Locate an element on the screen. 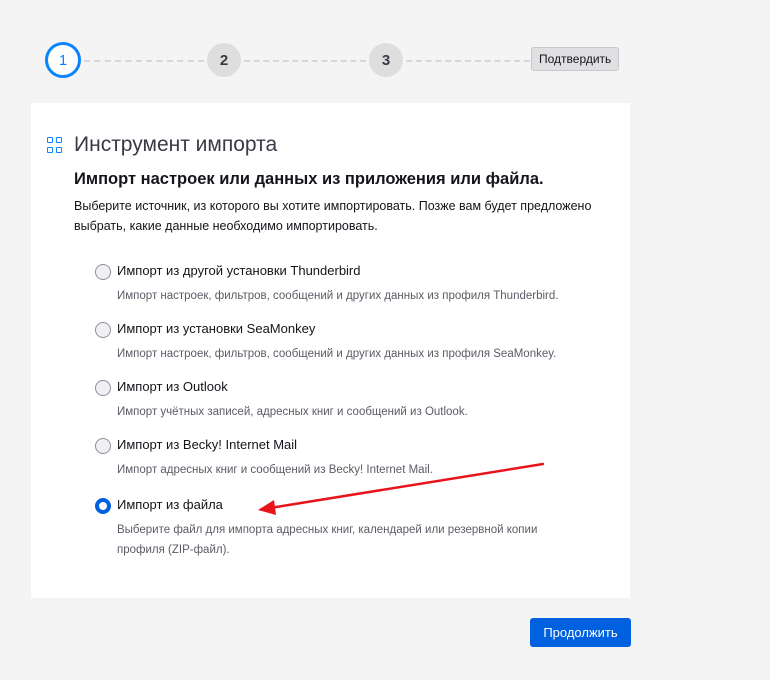  step-3-indicator: 3 is located at coordinates (386, 60).